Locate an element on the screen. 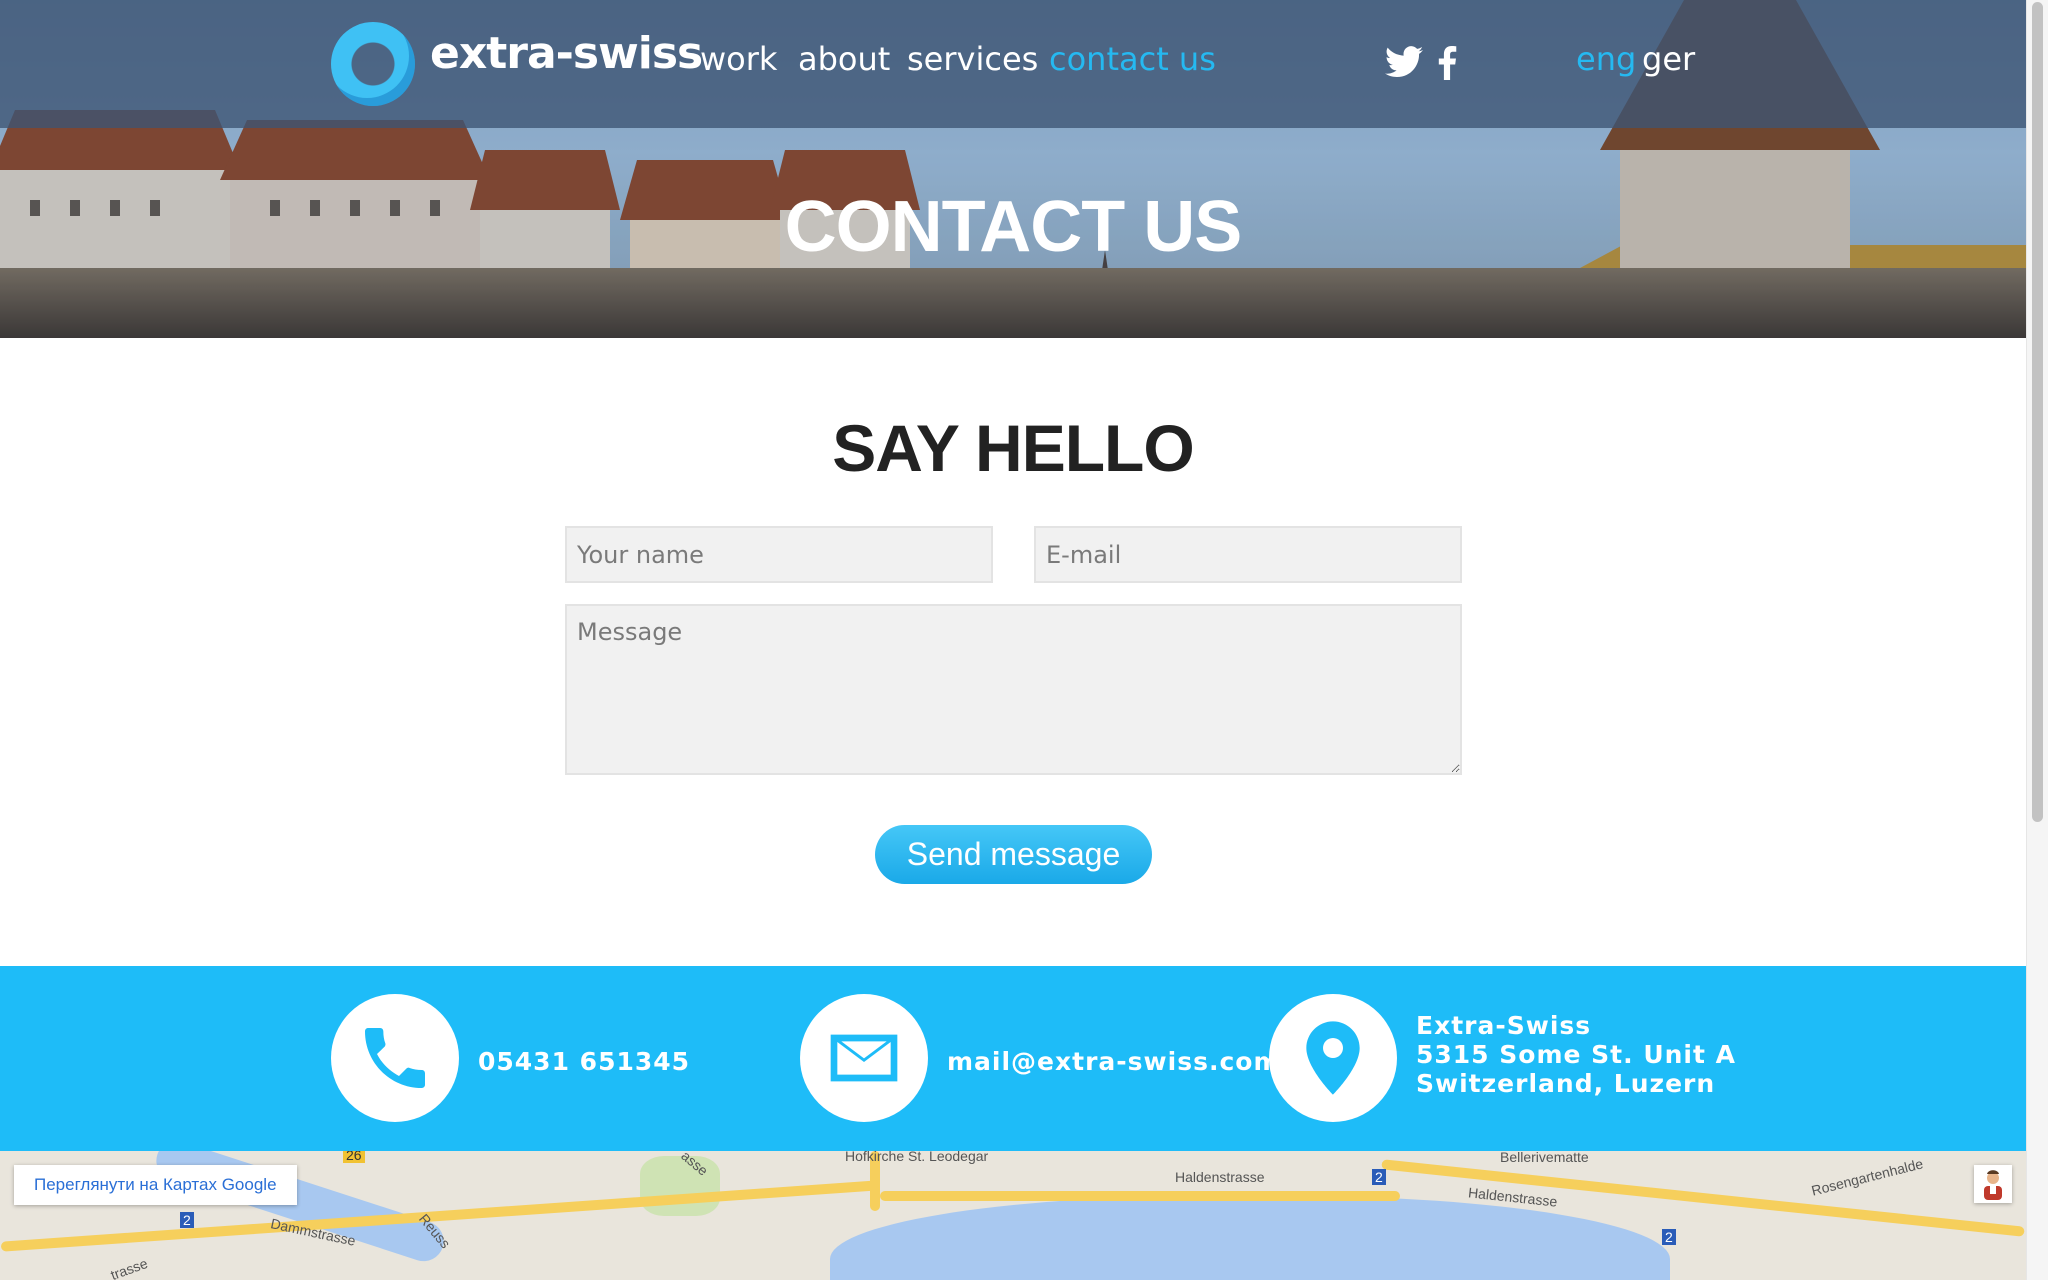  form-title: SAY HELLO is located at coordinates (1013, 448).